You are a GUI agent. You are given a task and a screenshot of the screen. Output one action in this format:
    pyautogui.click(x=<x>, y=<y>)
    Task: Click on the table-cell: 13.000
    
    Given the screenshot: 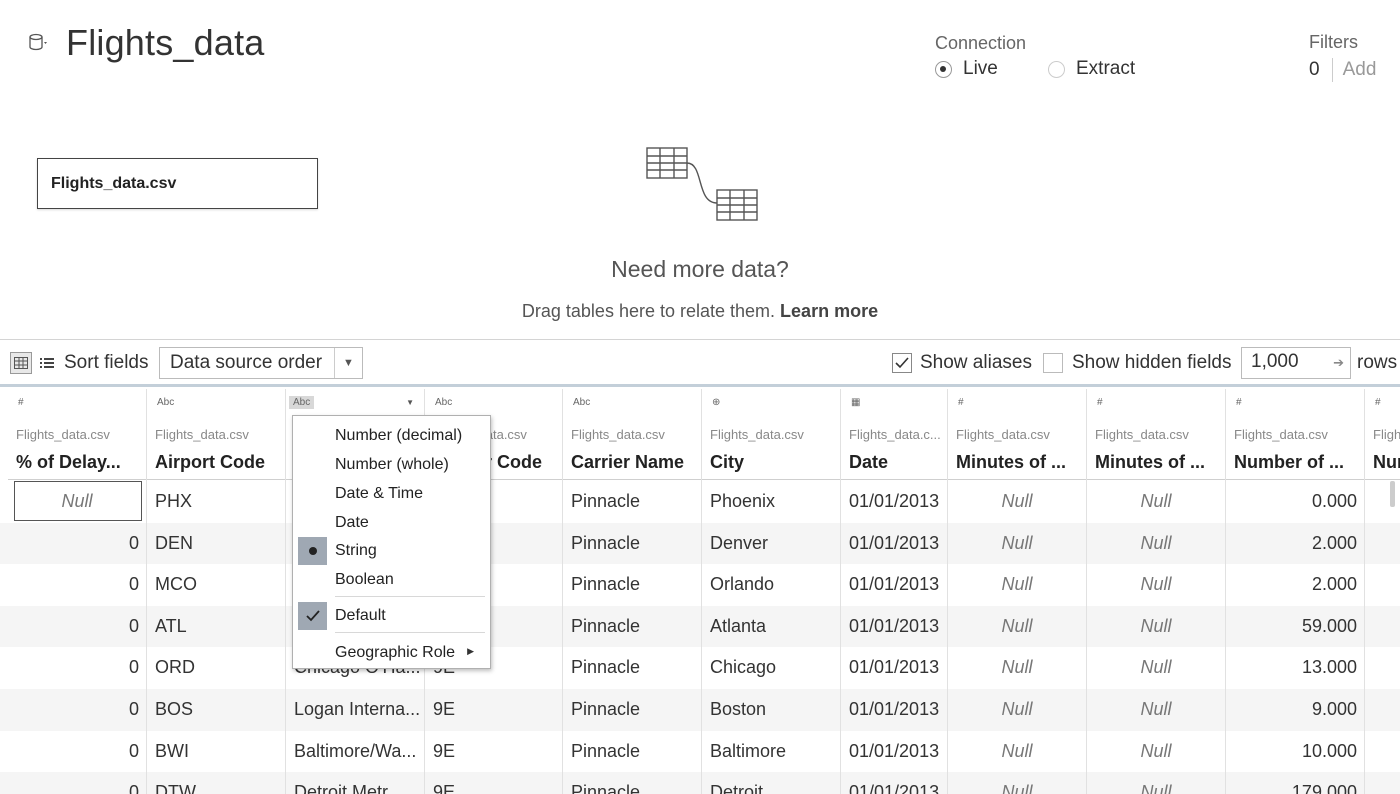 What is the action you would take?
    pyautogui.click(x=1295, y=668)
    